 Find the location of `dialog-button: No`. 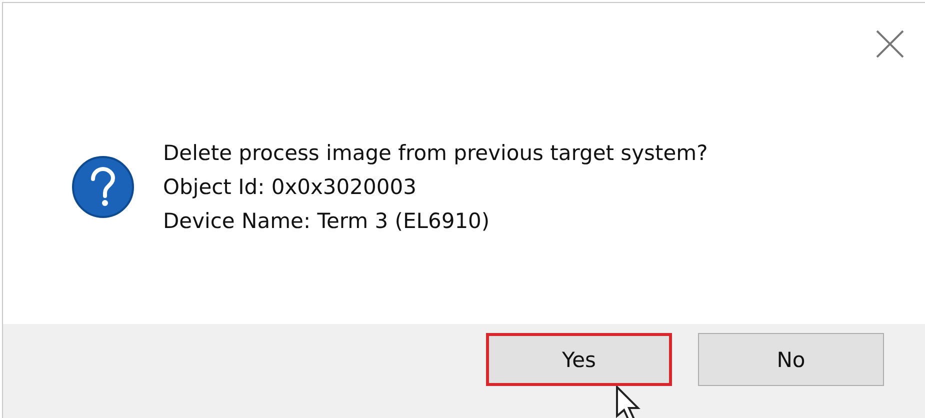

dialog-button: No is located at coordinates (791, 359).